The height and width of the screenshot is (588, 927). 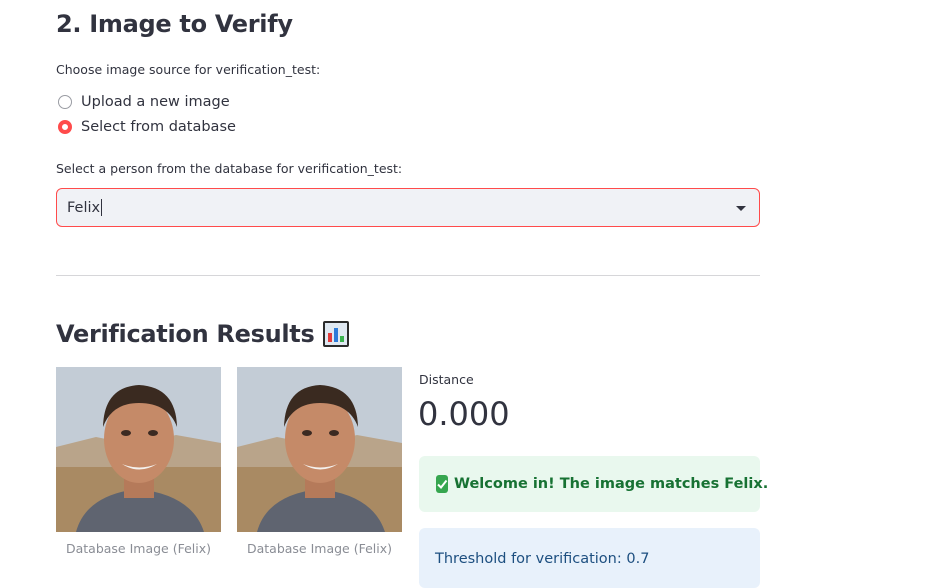 What do you see at coordinates (155, 102) in the screenshot?
I see `radio-upload-label: Upload a new image` at bounding box center [155, 102].